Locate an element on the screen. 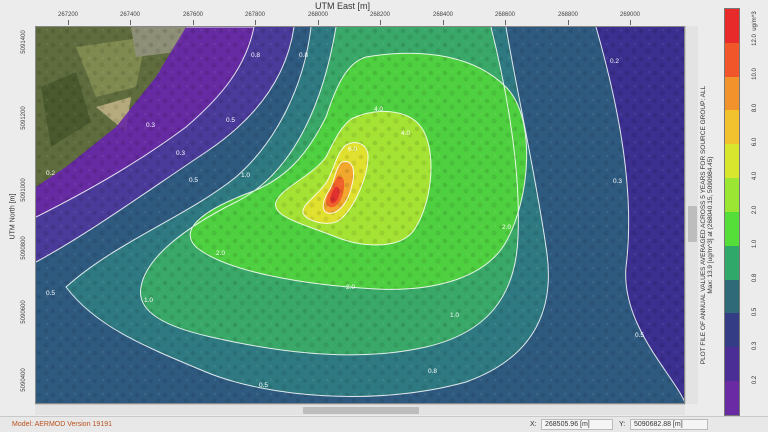 The height and width of the screenshot is (432, 768). utm-east-tick-label: 269000 is located at coordinates (630, 15).